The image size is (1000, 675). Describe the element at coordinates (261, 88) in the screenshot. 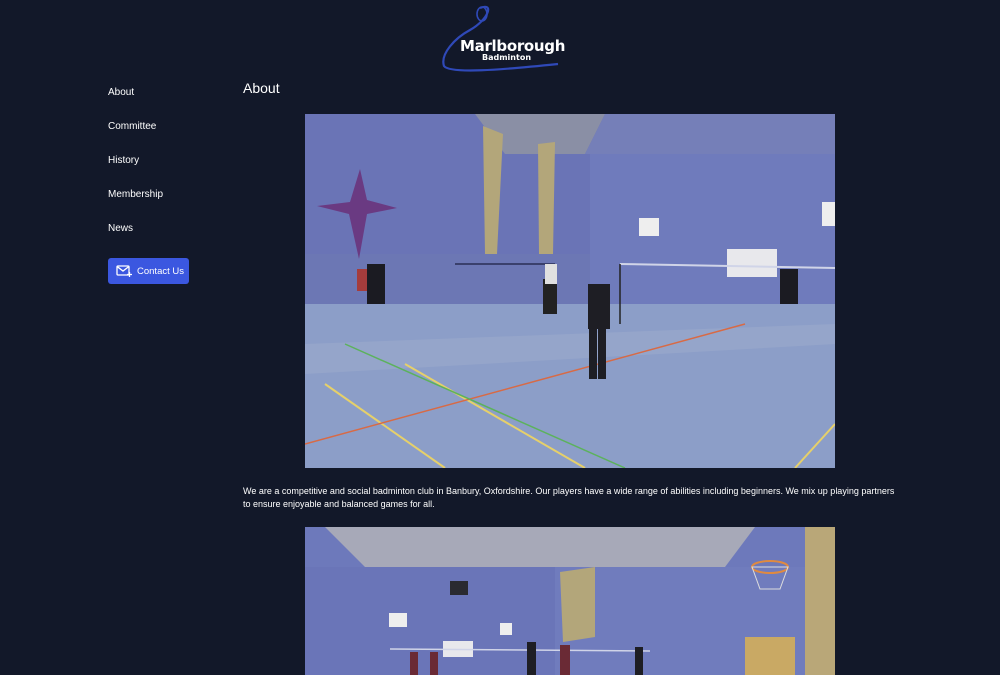

I see `page-title: About` at that location.